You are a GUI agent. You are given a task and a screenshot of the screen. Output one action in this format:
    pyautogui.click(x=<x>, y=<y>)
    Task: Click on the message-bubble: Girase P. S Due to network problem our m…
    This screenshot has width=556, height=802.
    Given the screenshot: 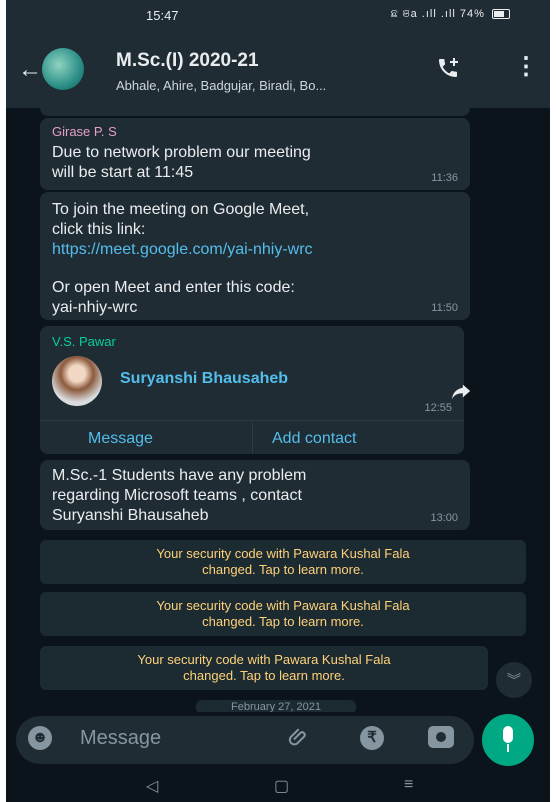 What is the action you would take?
    pyautogui.click(x=255, y=154)
    